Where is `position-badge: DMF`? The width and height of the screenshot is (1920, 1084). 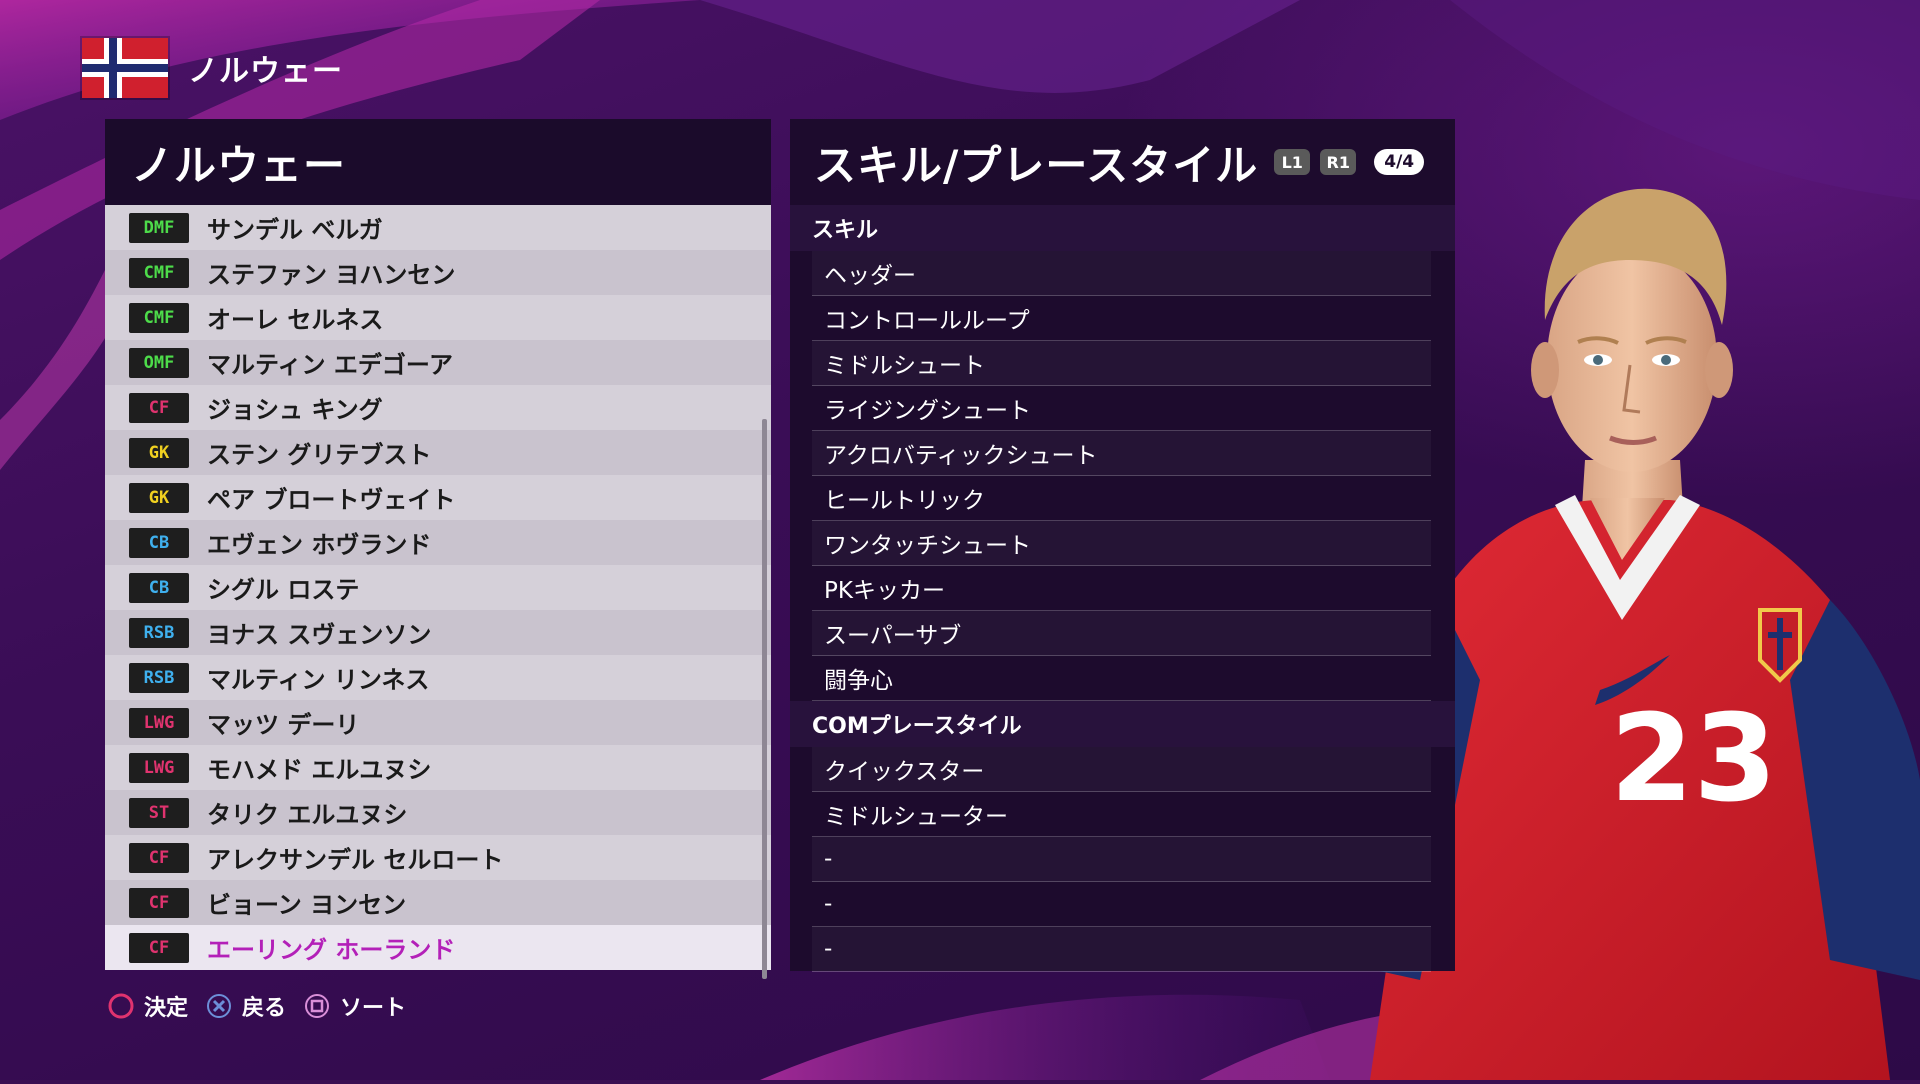
position-badge: DMF is located at coordinates (159, 227).